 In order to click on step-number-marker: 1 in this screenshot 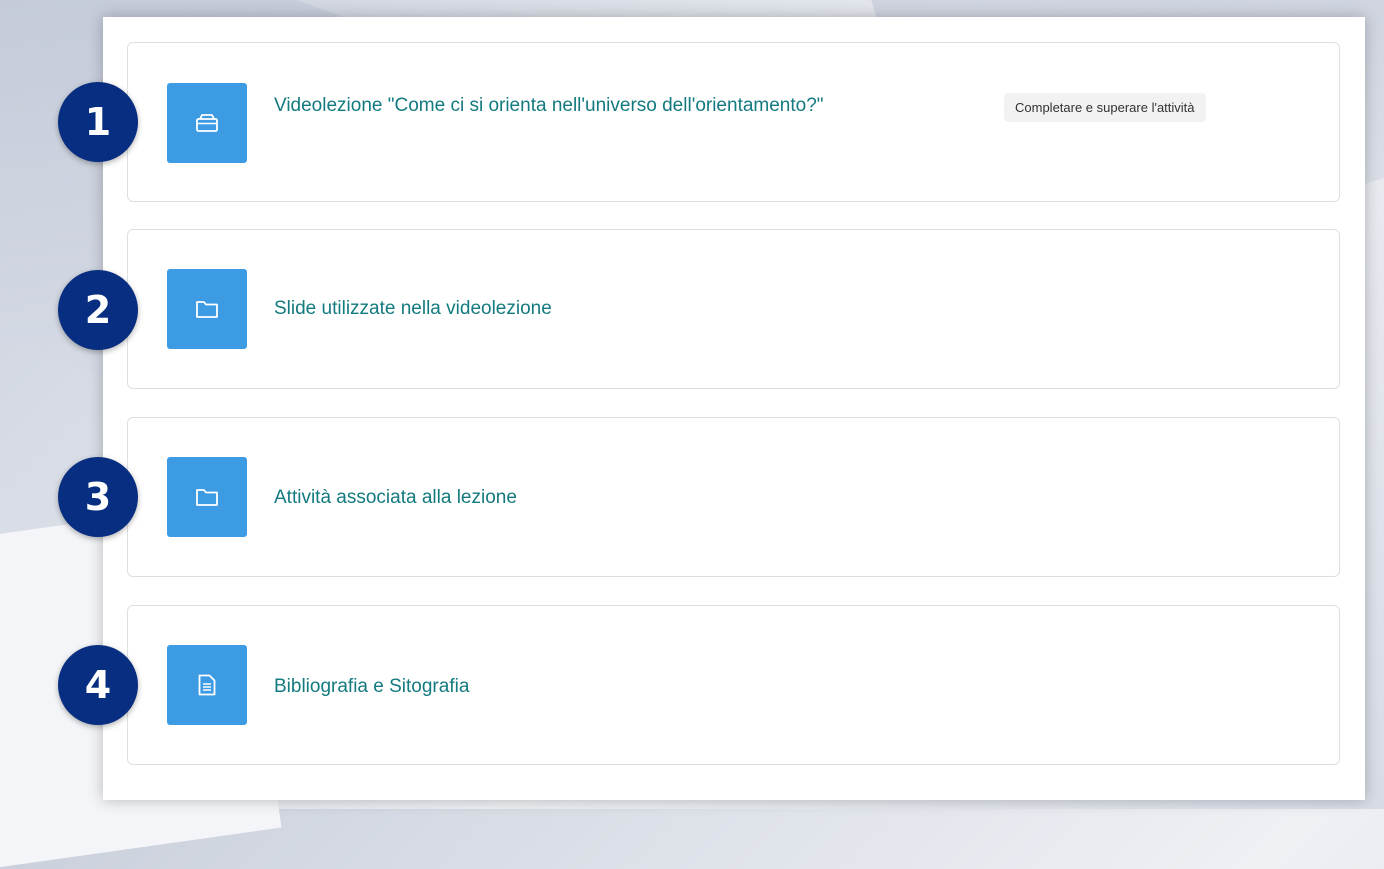, I will do `click(98, 122)`.